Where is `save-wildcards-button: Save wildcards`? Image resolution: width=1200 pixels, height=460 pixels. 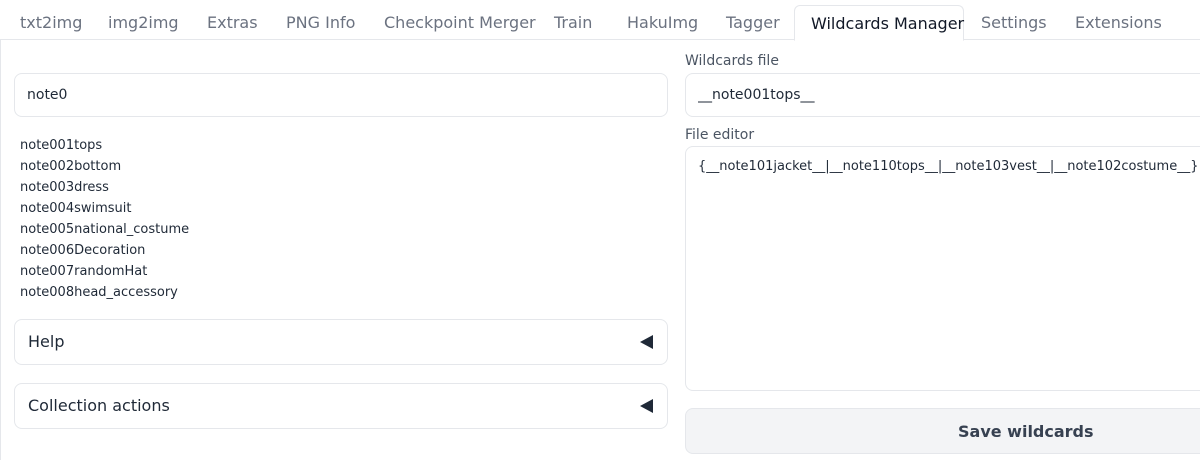 save-wildcards-button: Save wildcards is located at coordinates (942, 431).